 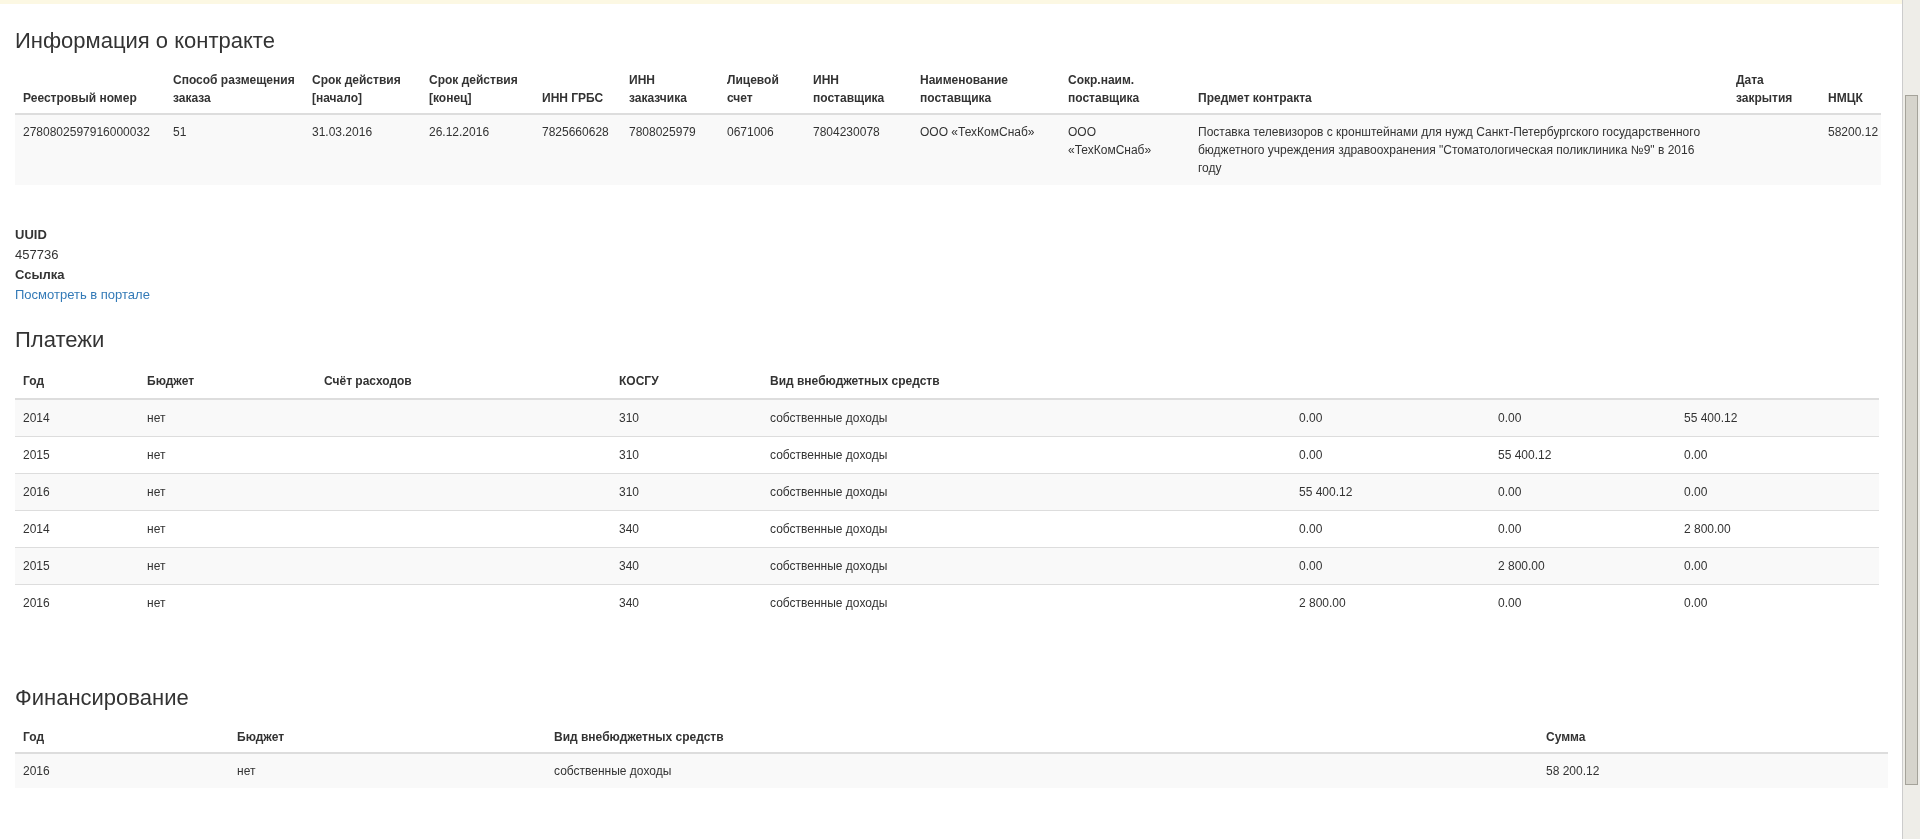 What do you see at coordinates (1449, 150) in the screenshot?
I see `table-cell: Поставка телевизоров с кронштейнами для нужд Санкт-Петербургского государственного бюджетного учреждения здравоохранения "Стоматологическая поликлиника №9" в 2016 году` at bounding box center [1449, 150].